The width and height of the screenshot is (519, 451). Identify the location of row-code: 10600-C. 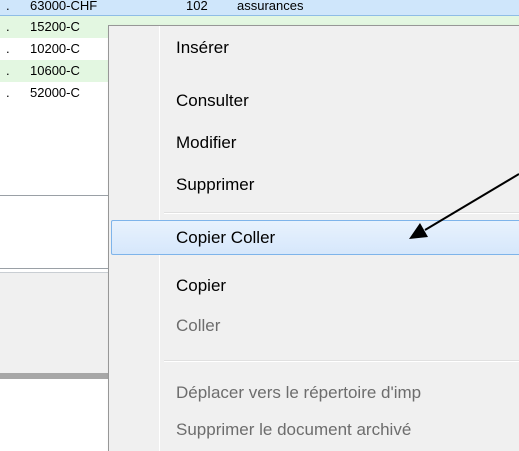
(55, 70).